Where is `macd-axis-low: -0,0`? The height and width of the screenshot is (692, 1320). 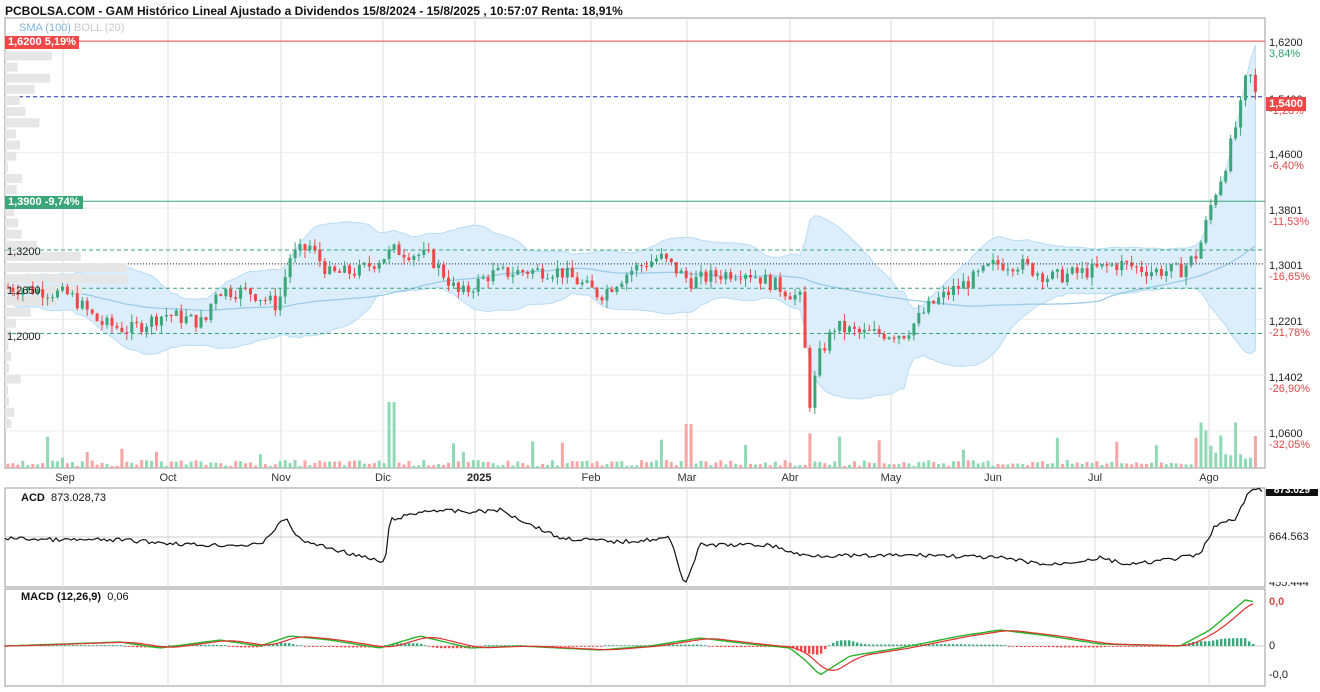 macd-axis-low: -0,0 is located at coordinates (1278, 675).